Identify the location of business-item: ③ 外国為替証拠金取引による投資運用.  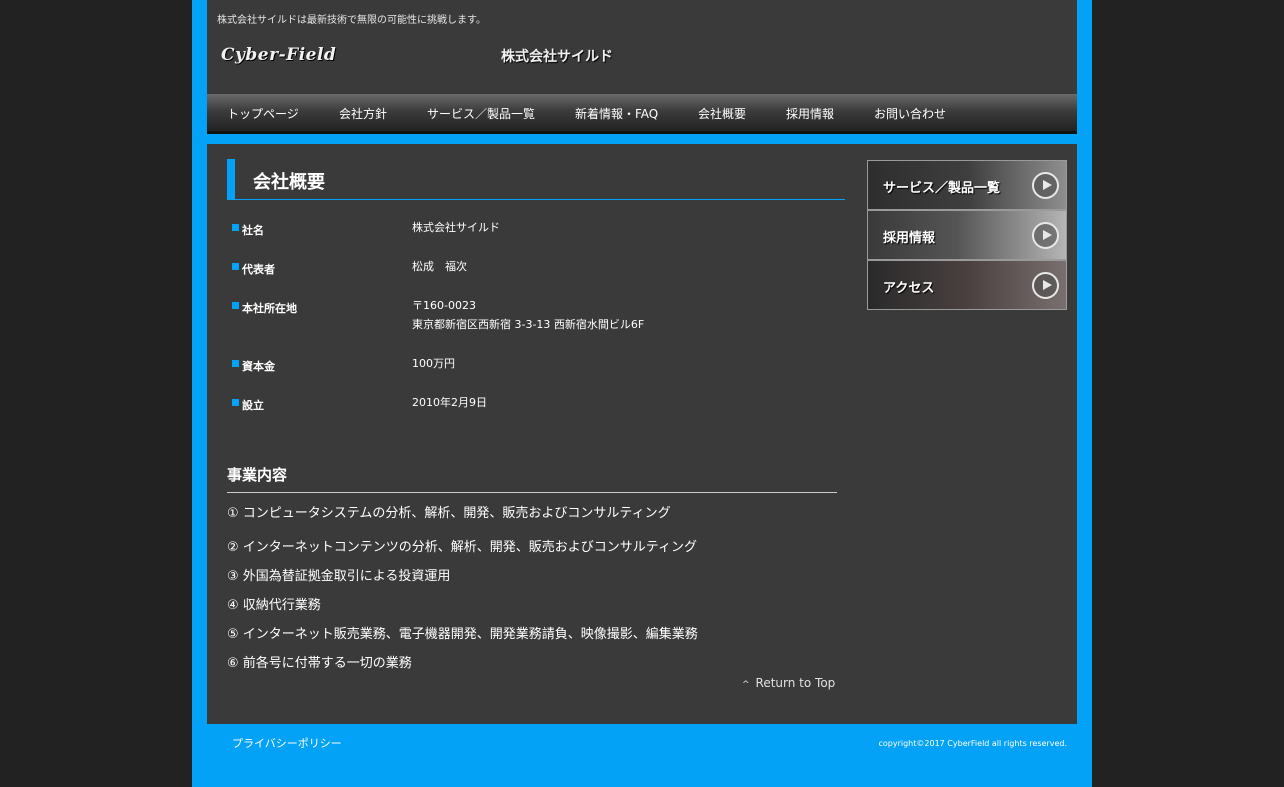
(339, 576).